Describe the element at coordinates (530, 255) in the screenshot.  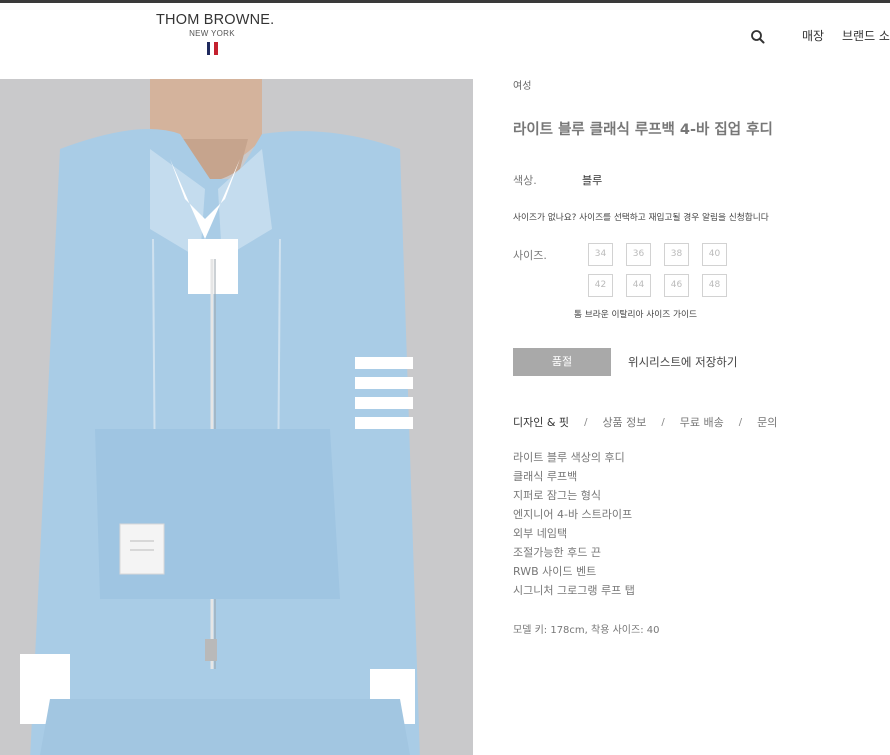
I see `size-label: 사이즈.` at that location.